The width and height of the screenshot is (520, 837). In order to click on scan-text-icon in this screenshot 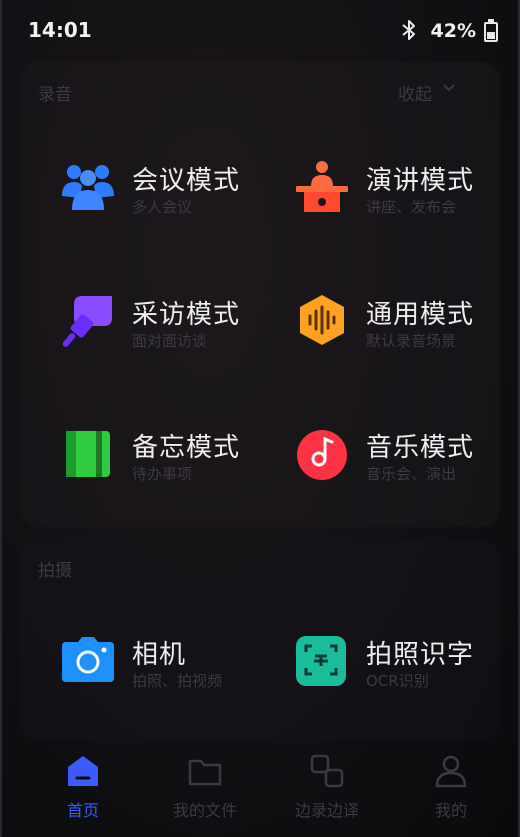, I will do `click(321, 661)`.